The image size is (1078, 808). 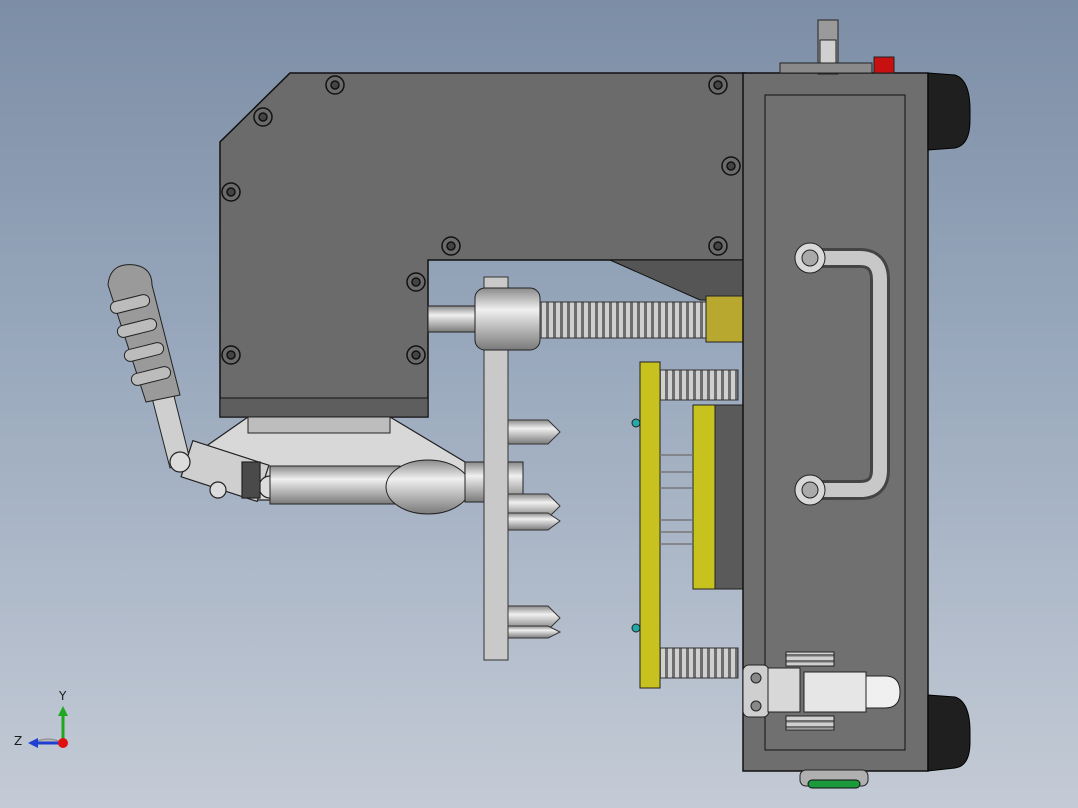 I want to click on pcb-led-bottom, so click(x=636, y=628).